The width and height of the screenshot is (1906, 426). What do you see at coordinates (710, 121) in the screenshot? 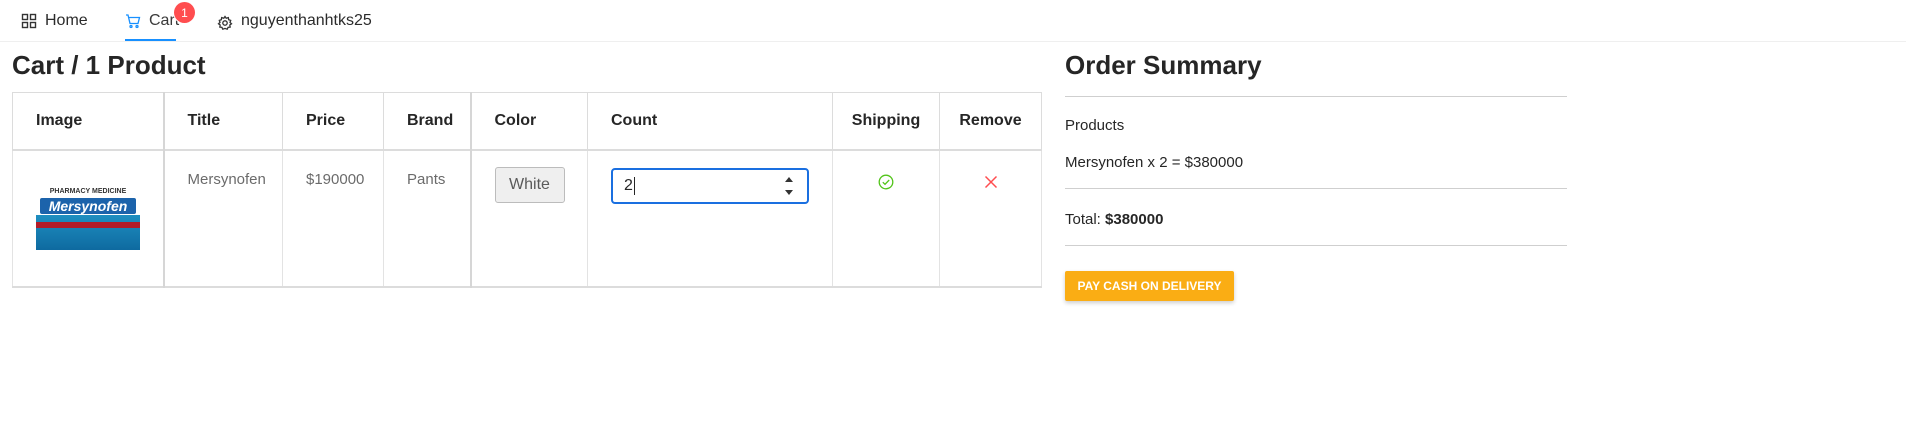
I see `column-header-count: Count` at bounding box center [710, 121].